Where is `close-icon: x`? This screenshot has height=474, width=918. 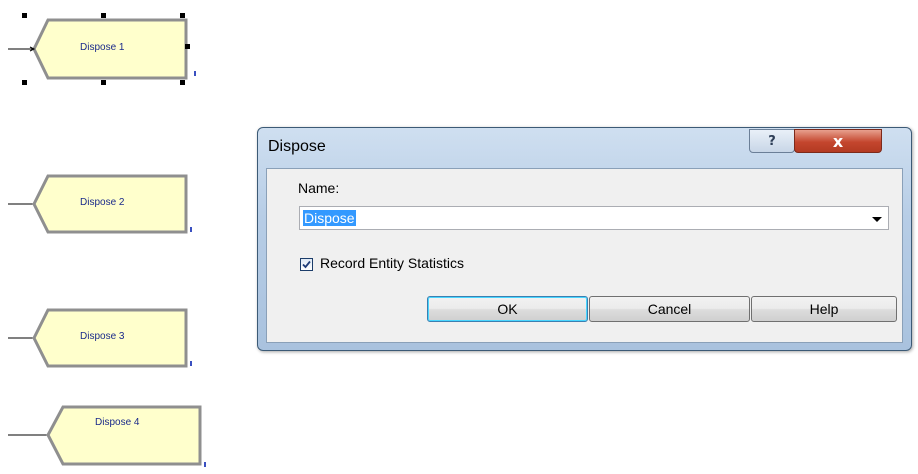 close-icon: x is located at coordinates (838, 141).